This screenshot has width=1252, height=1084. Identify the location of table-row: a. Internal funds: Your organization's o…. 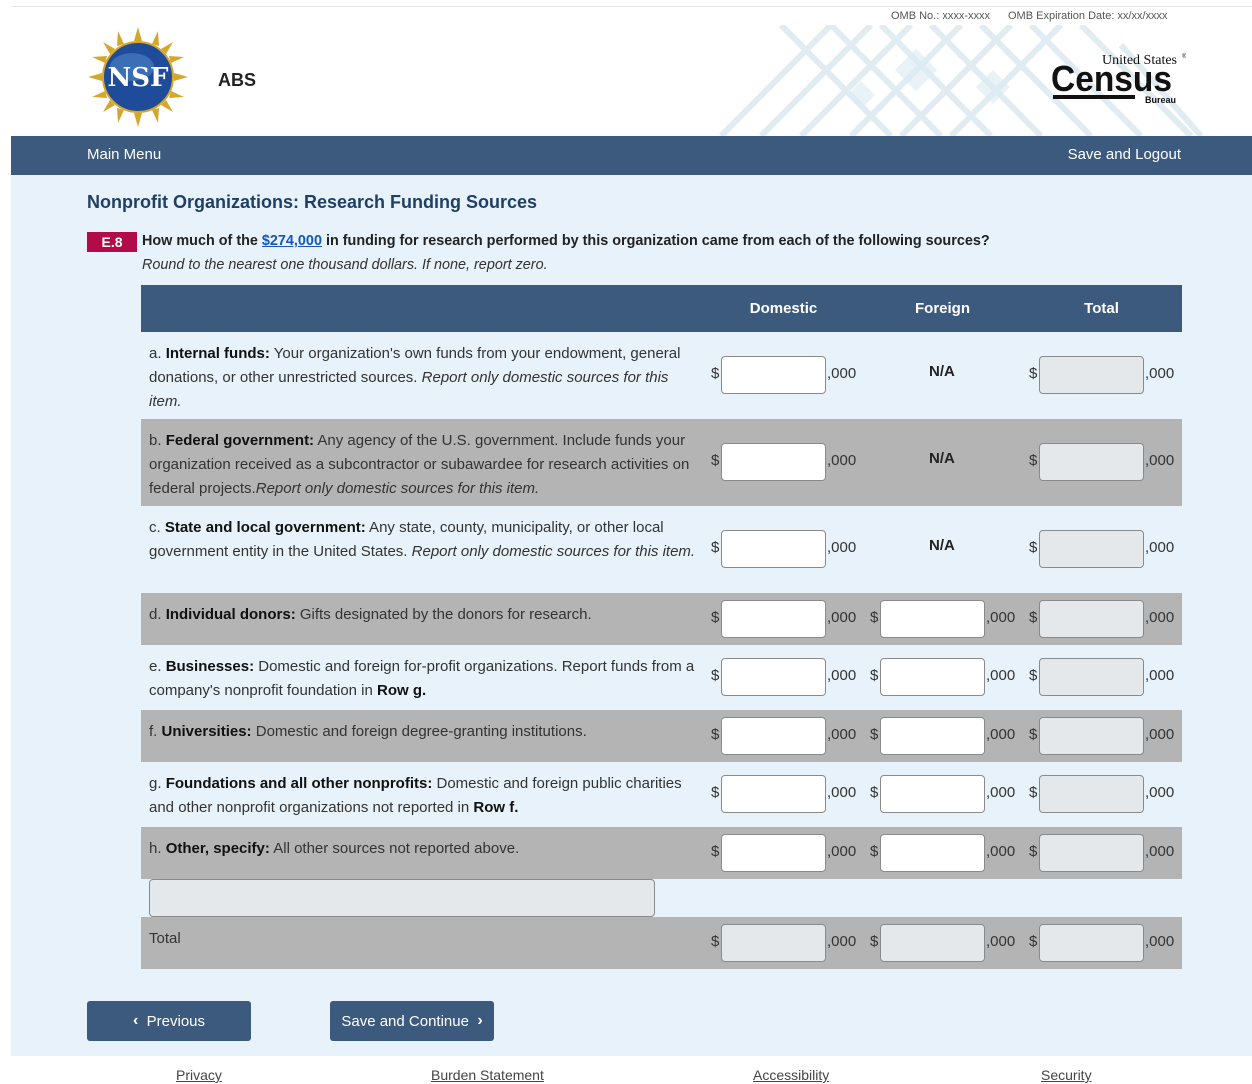
(661, 375).